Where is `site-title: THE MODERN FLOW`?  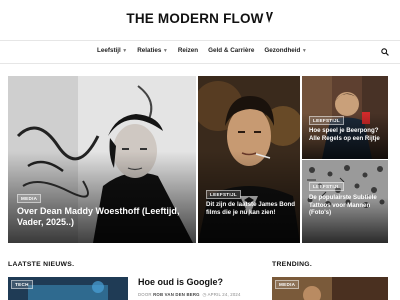 site-title: THE MODERN FLOW is located at coordinates (194, 18).